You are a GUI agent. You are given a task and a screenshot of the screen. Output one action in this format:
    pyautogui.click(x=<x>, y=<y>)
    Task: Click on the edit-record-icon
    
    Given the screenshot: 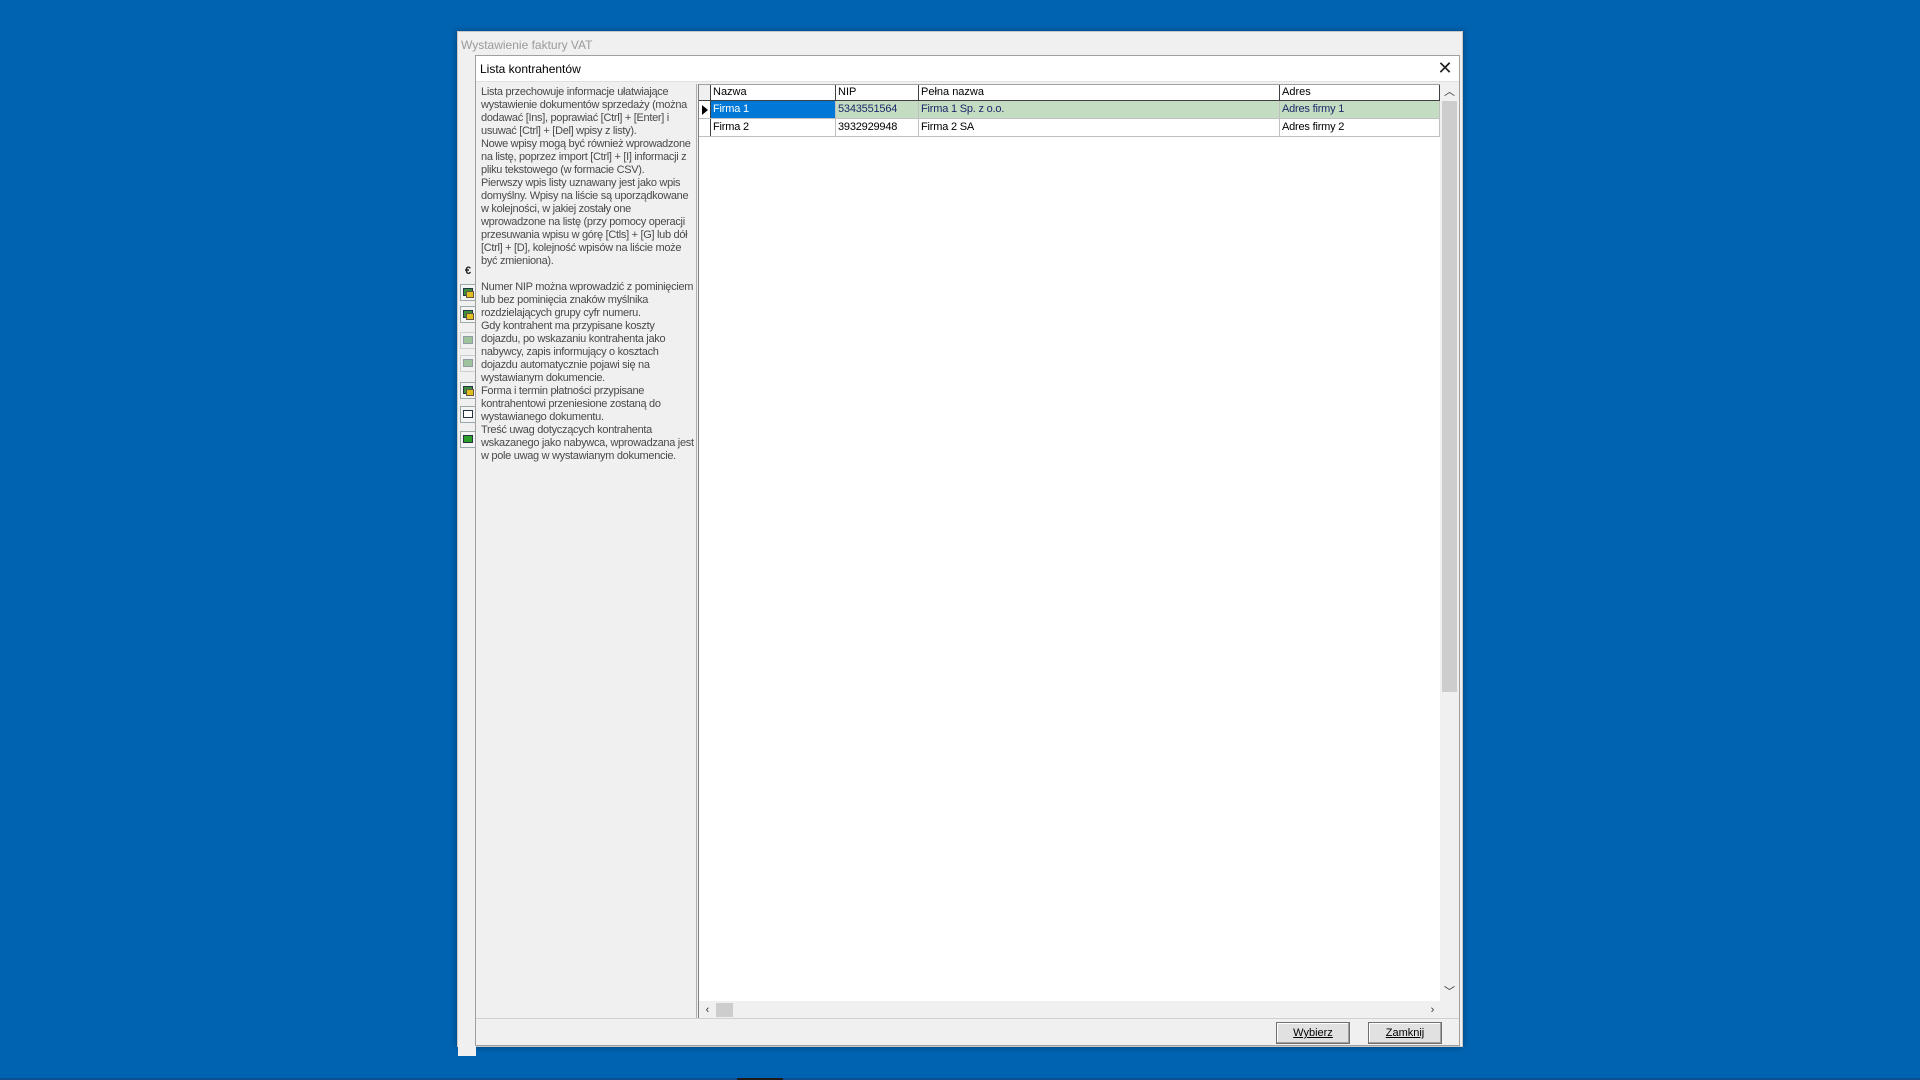 What is the action you would take?
    pyautogui.click(x=468, y=314)
    